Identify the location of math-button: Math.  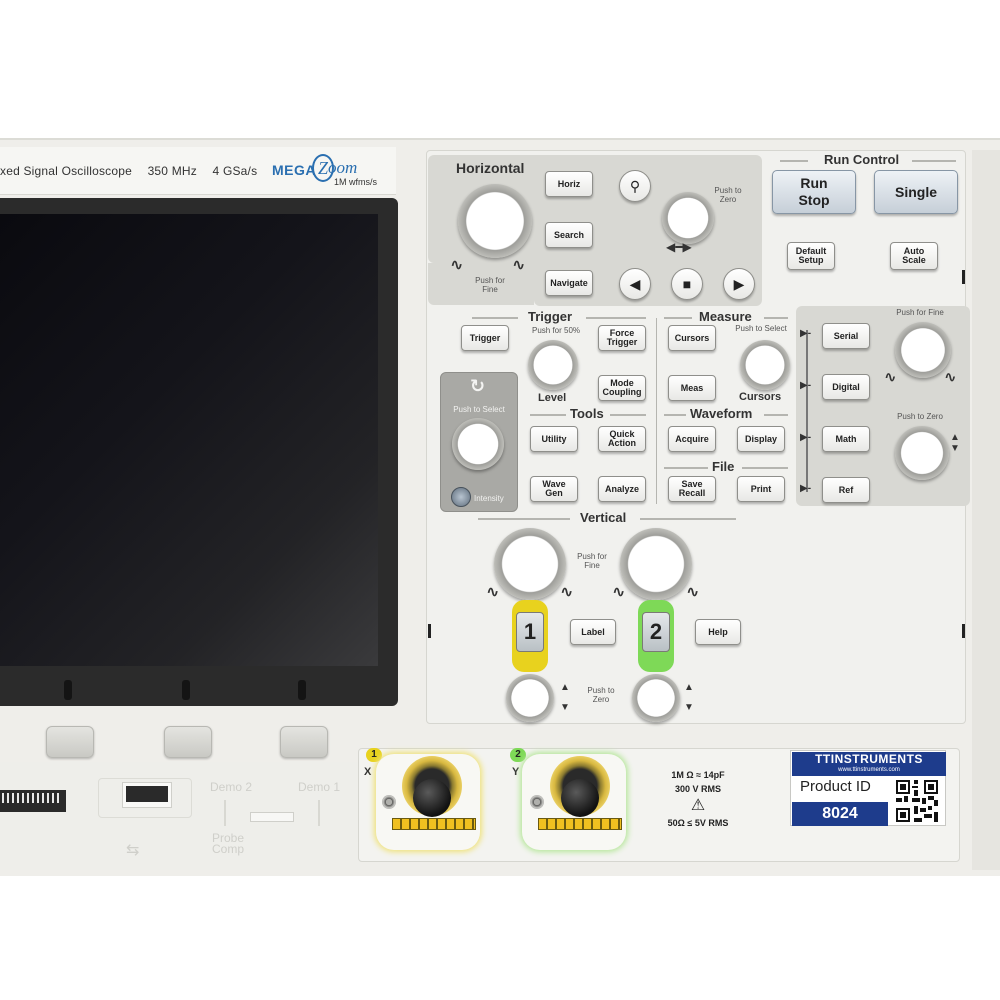
(846, 439).